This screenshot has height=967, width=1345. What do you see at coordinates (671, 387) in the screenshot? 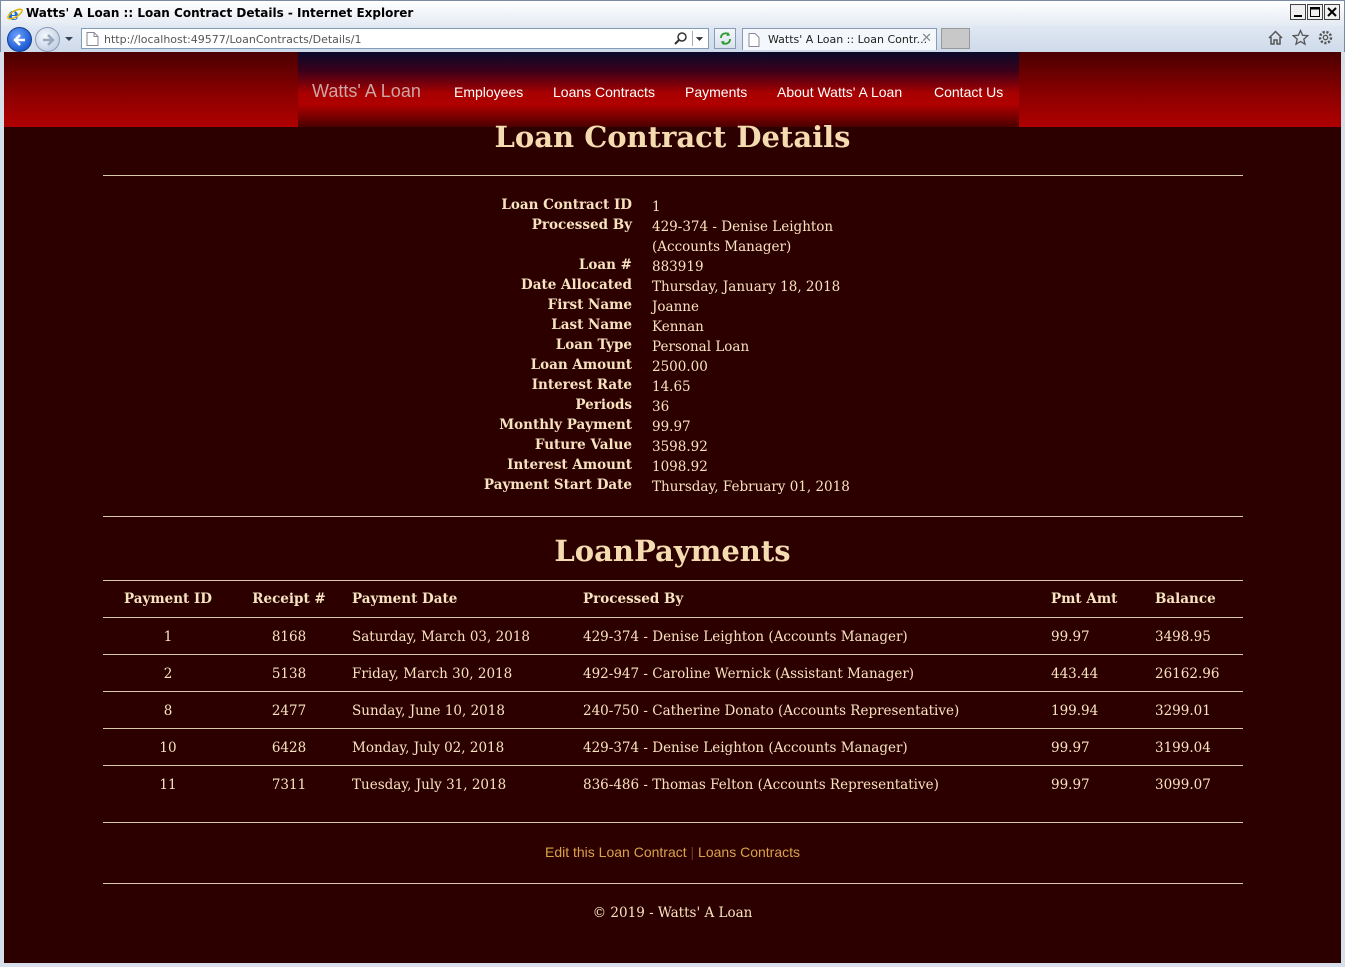
I see `detail-value: 14.65` at bounding box center [671, 387].